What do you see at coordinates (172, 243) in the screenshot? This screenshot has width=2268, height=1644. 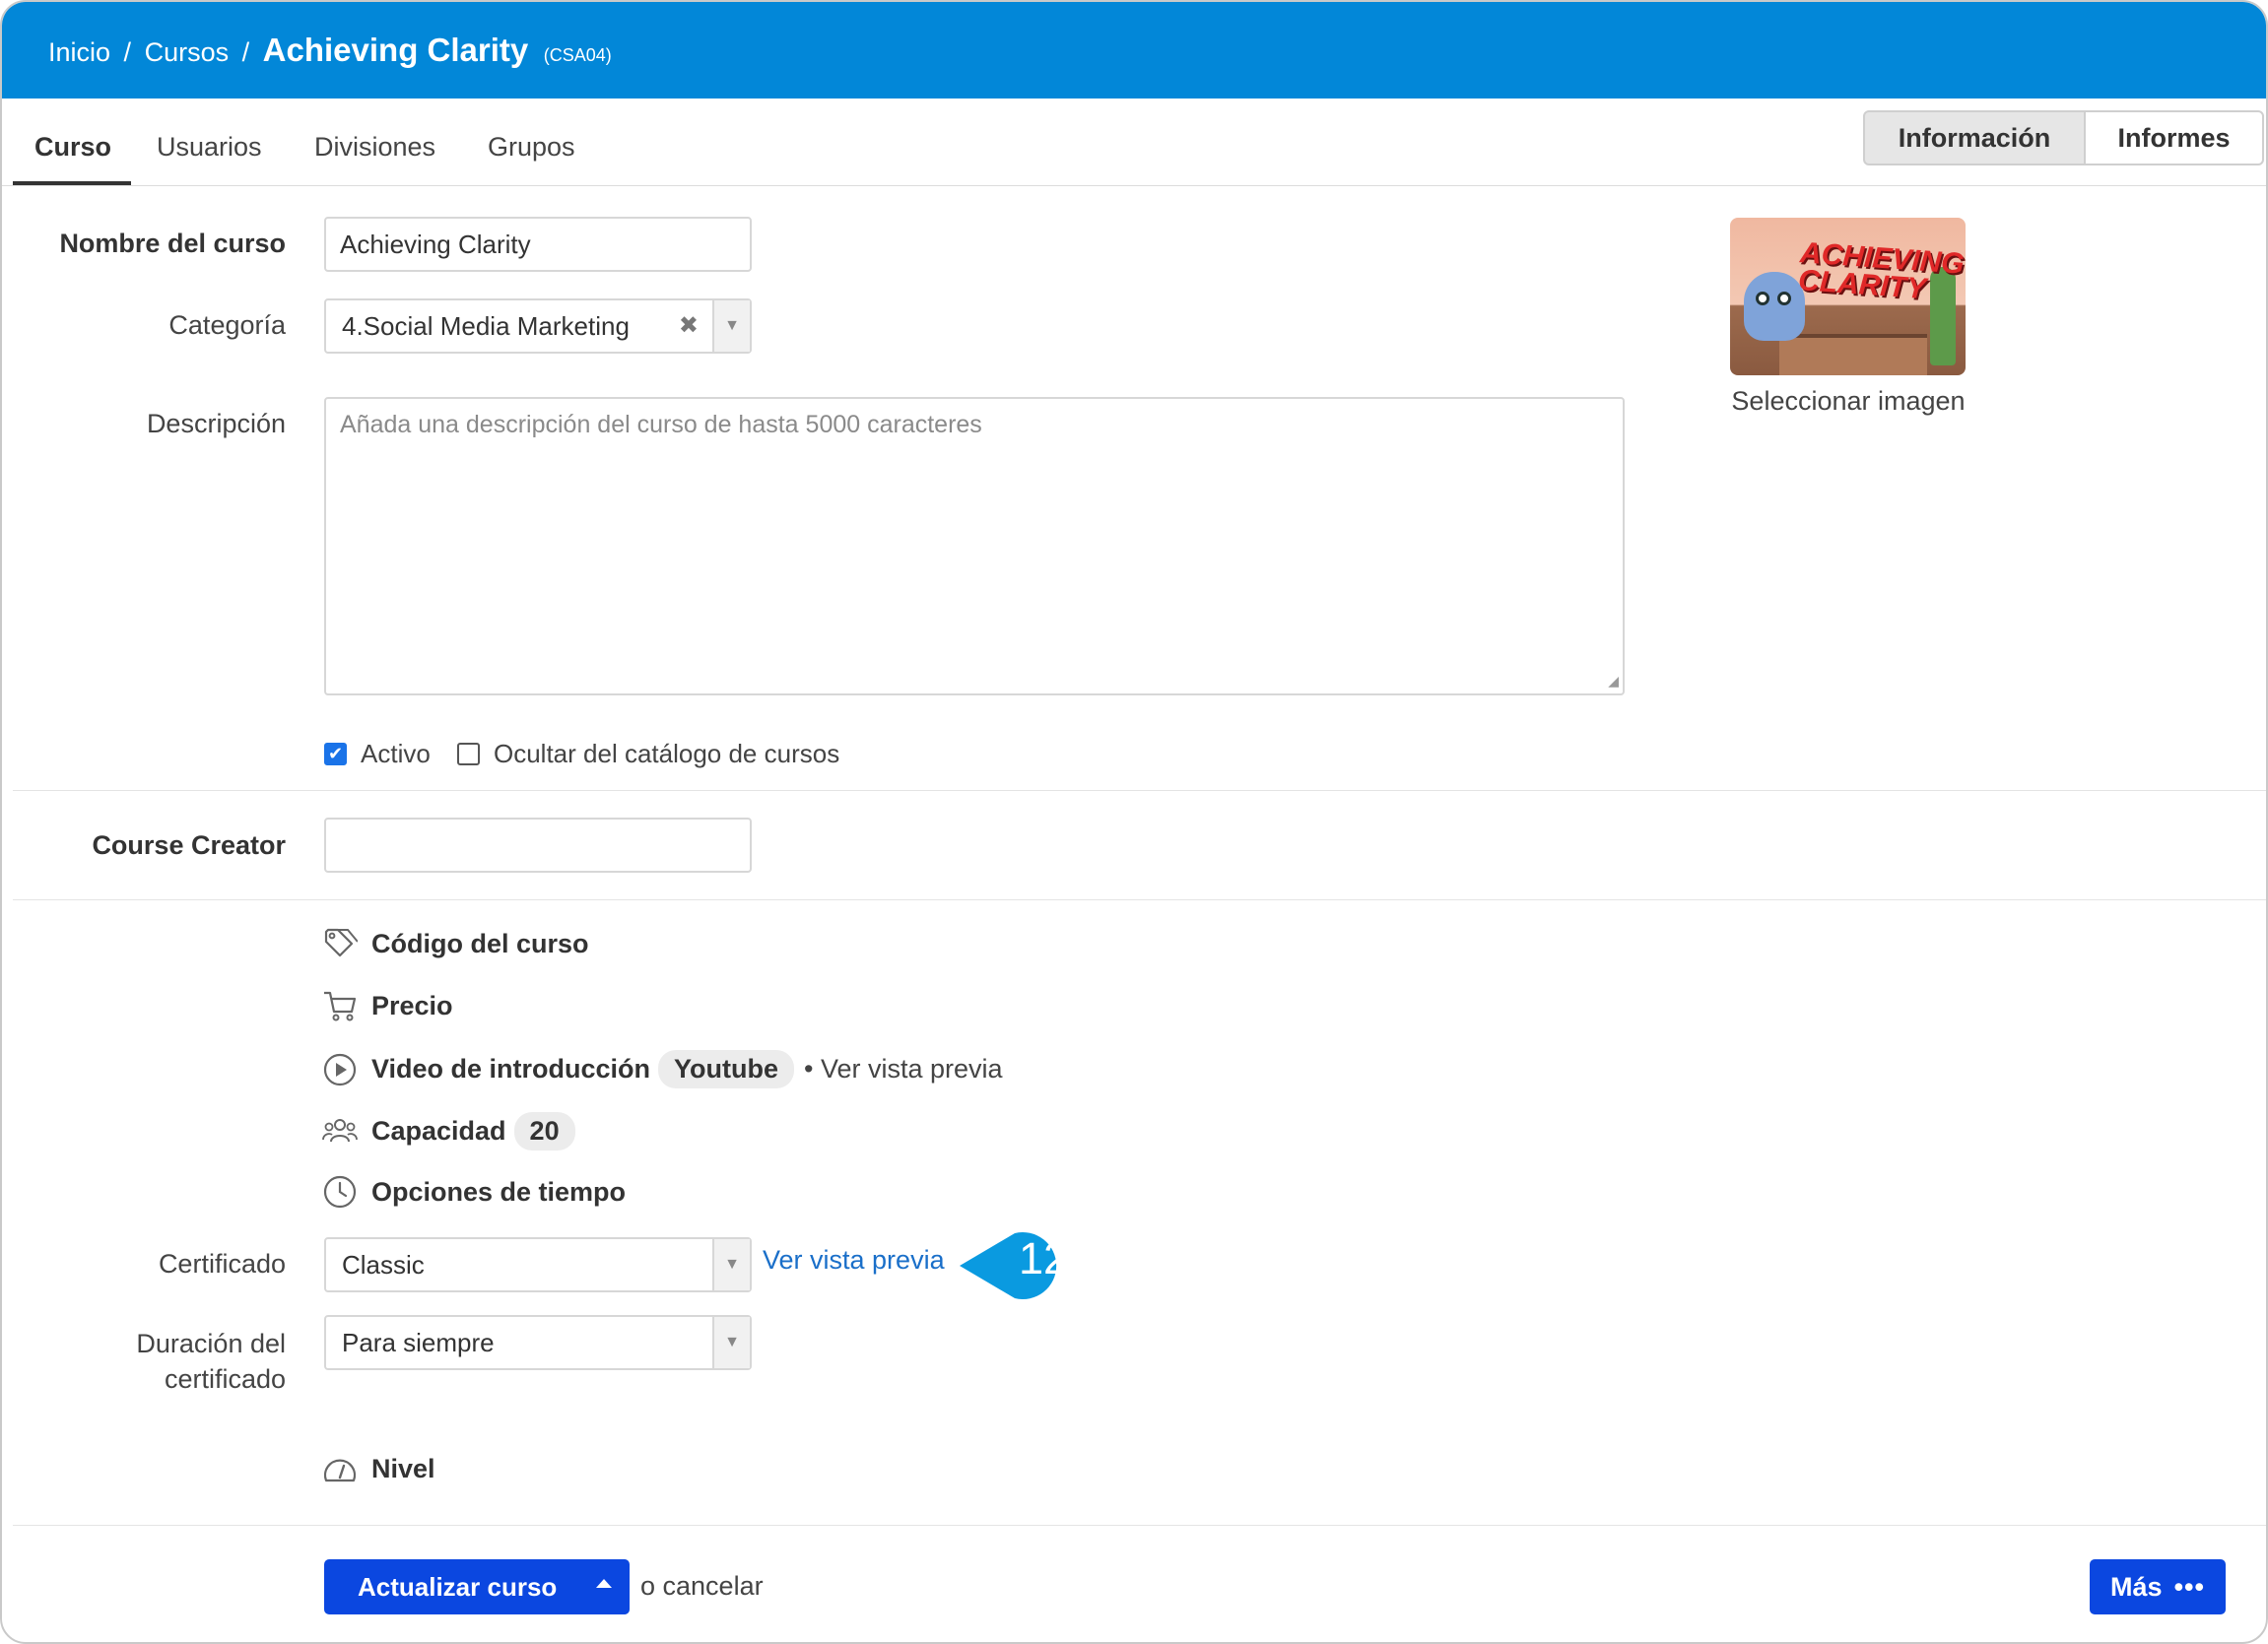 I see `course-name-label: Nombre del curso` at bounding box center [172, 243].